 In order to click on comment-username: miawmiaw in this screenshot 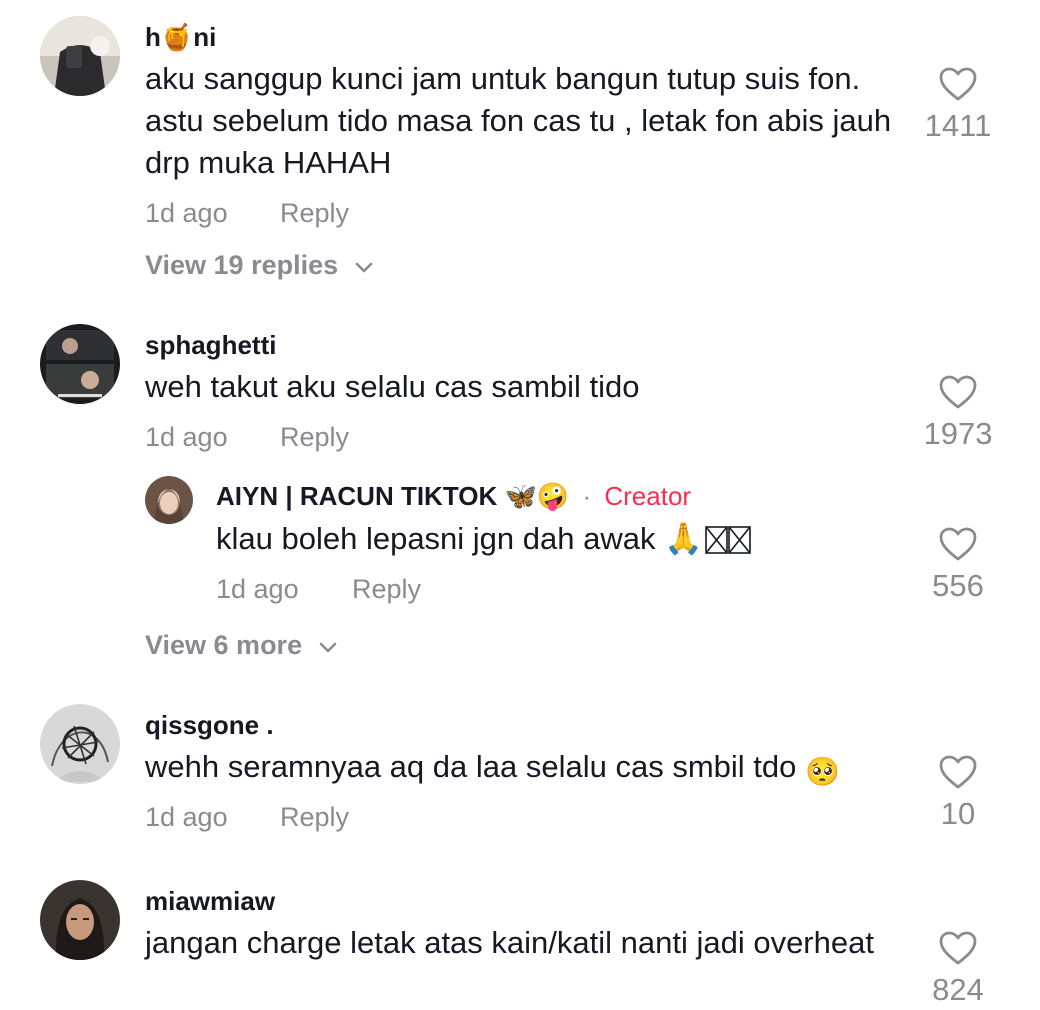, I will do `click(210, 901)`.